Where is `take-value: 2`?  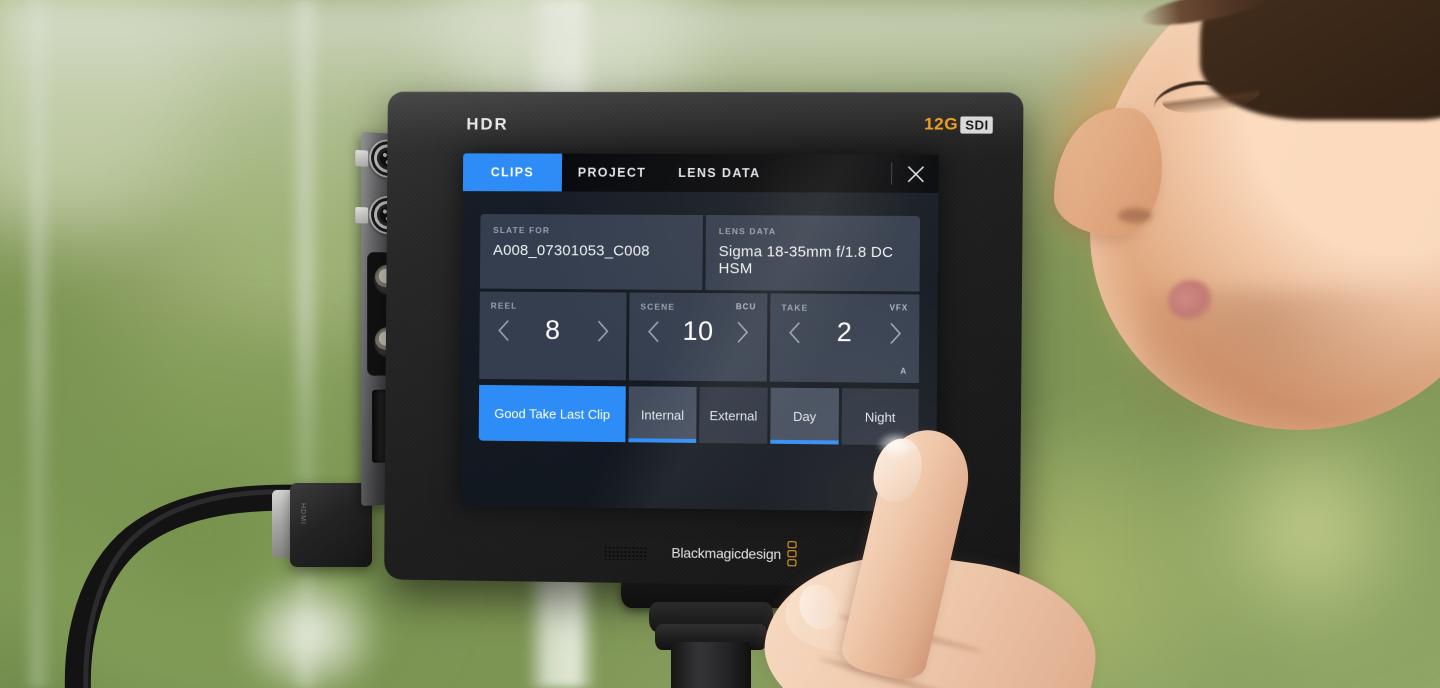
take-value: 2 is located at coordinates (844, 332).